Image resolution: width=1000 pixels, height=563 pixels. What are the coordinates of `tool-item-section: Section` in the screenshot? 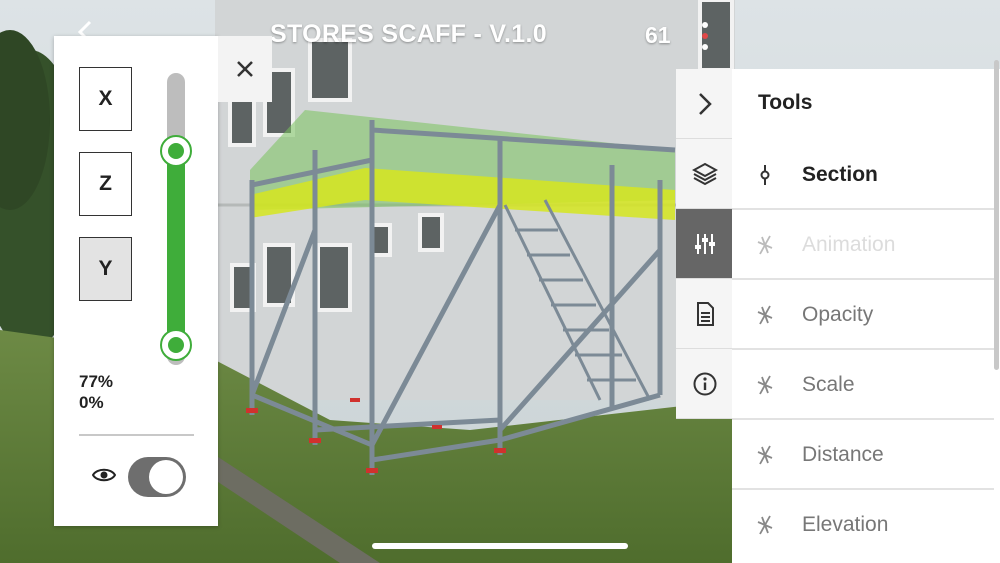 It's located at (863, 175).